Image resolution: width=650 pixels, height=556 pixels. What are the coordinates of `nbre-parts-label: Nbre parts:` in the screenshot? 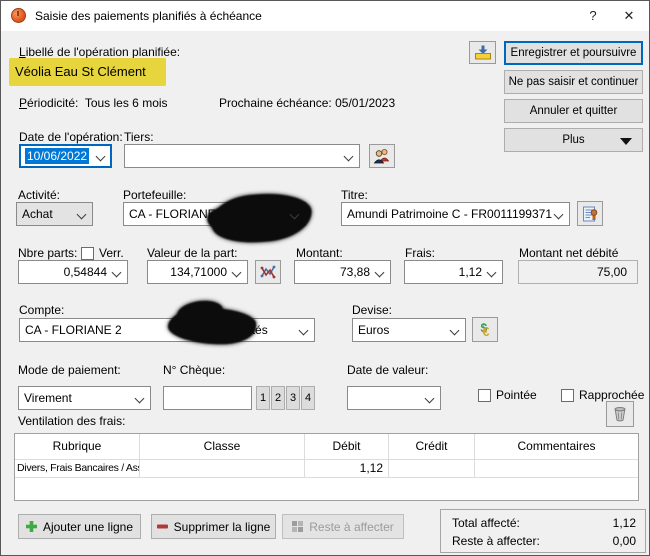 It's located at (48, 253).